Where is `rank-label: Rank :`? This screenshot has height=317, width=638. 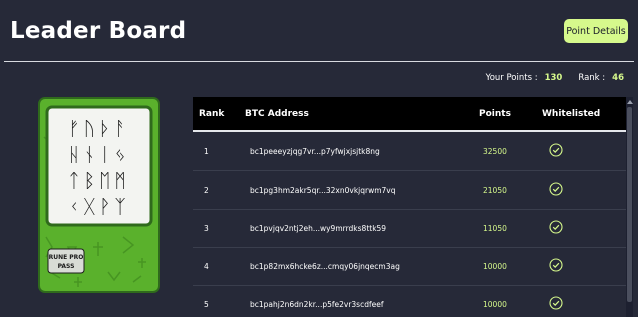
rank-label: Rank : is located at coordinates (592, 78).